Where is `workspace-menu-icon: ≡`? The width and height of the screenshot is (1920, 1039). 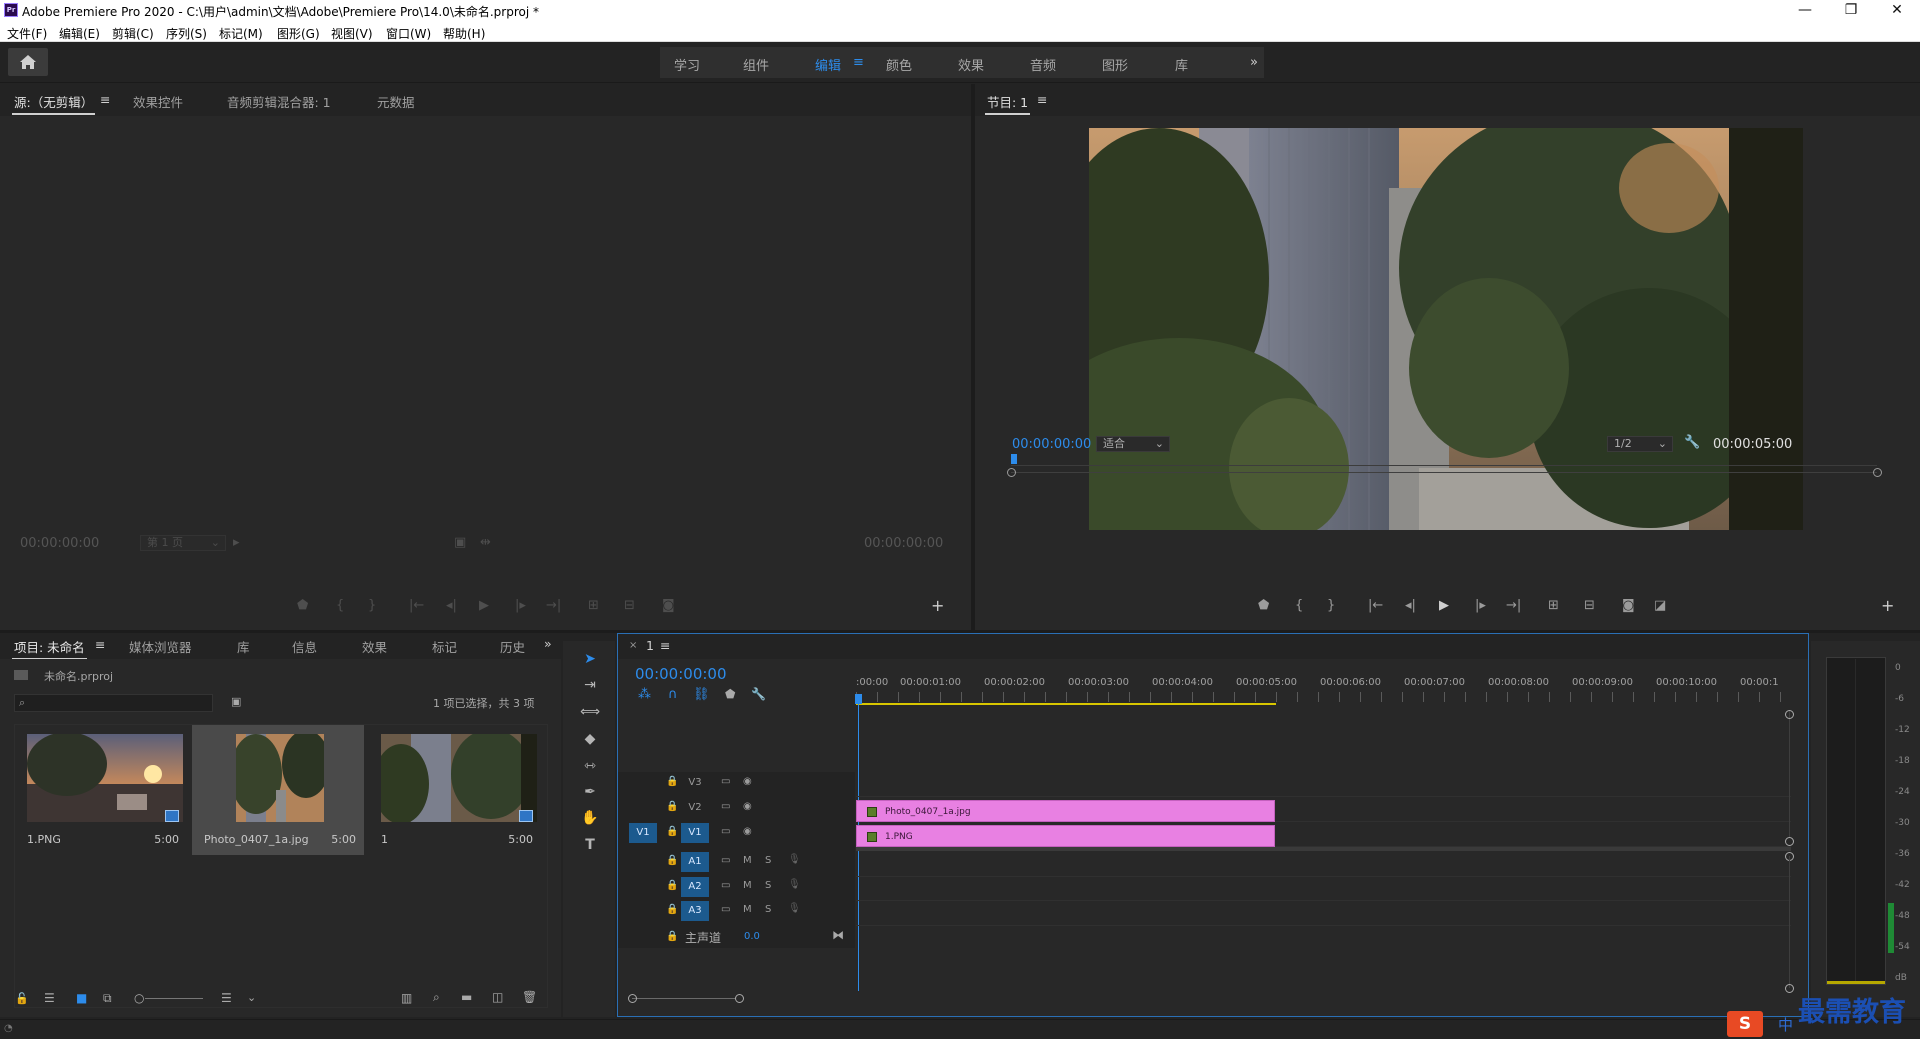
workspace-menu-icon: ≡ is located at coordinates (858, 62).